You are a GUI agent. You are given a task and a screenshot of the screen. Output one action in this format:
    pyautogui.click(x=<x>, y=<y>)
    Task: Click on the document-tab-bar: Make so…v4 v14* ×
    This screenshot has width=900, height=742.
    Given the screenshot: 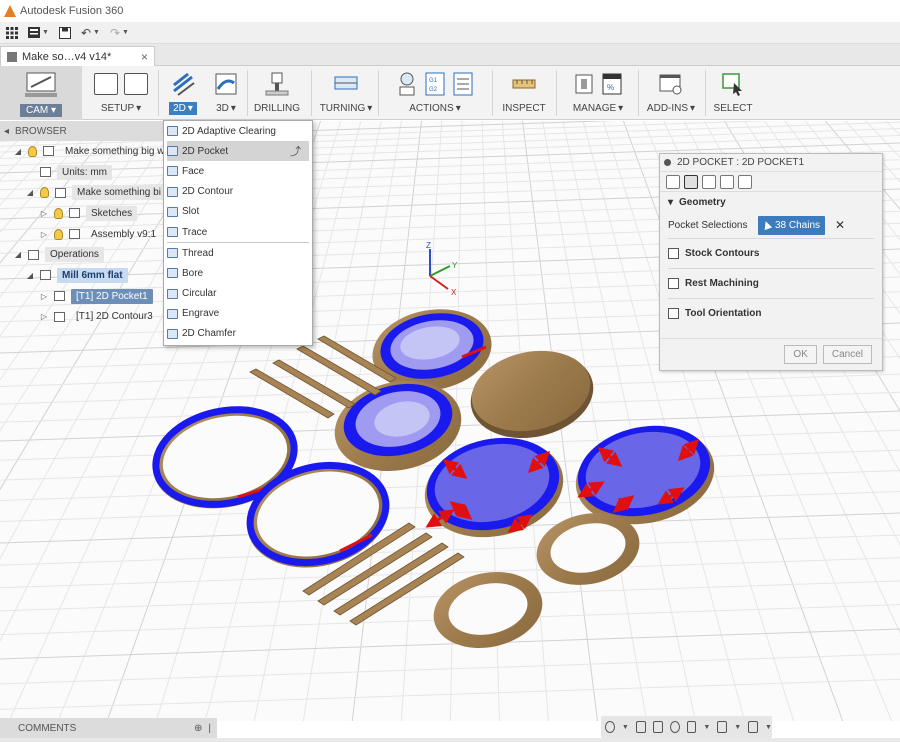 What is the action you would take?
    pyautogui.click(x=450, y=55)
    